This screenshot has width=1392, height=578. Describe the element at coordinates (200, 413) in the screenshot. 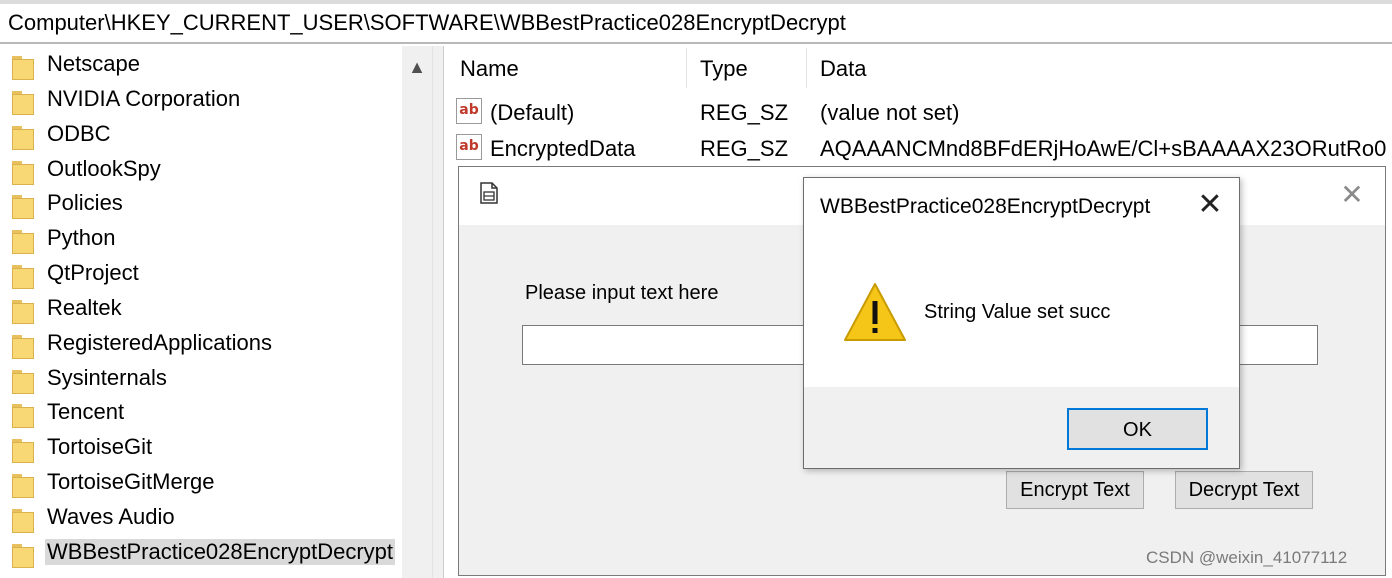

I see `tree-item-tencent: Tencent` at that location.